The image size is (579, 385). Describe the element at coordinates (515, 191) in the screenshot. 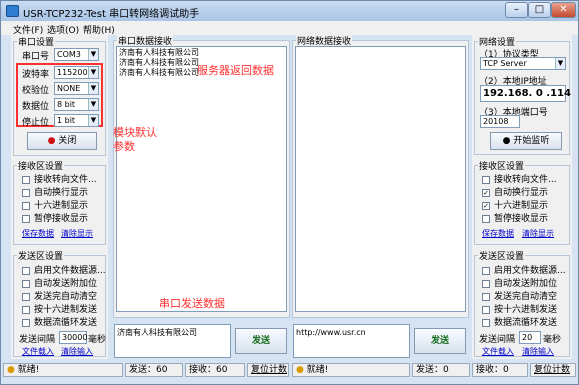

I see `right-receive-option: ✓ 自动换行显示` at that location.